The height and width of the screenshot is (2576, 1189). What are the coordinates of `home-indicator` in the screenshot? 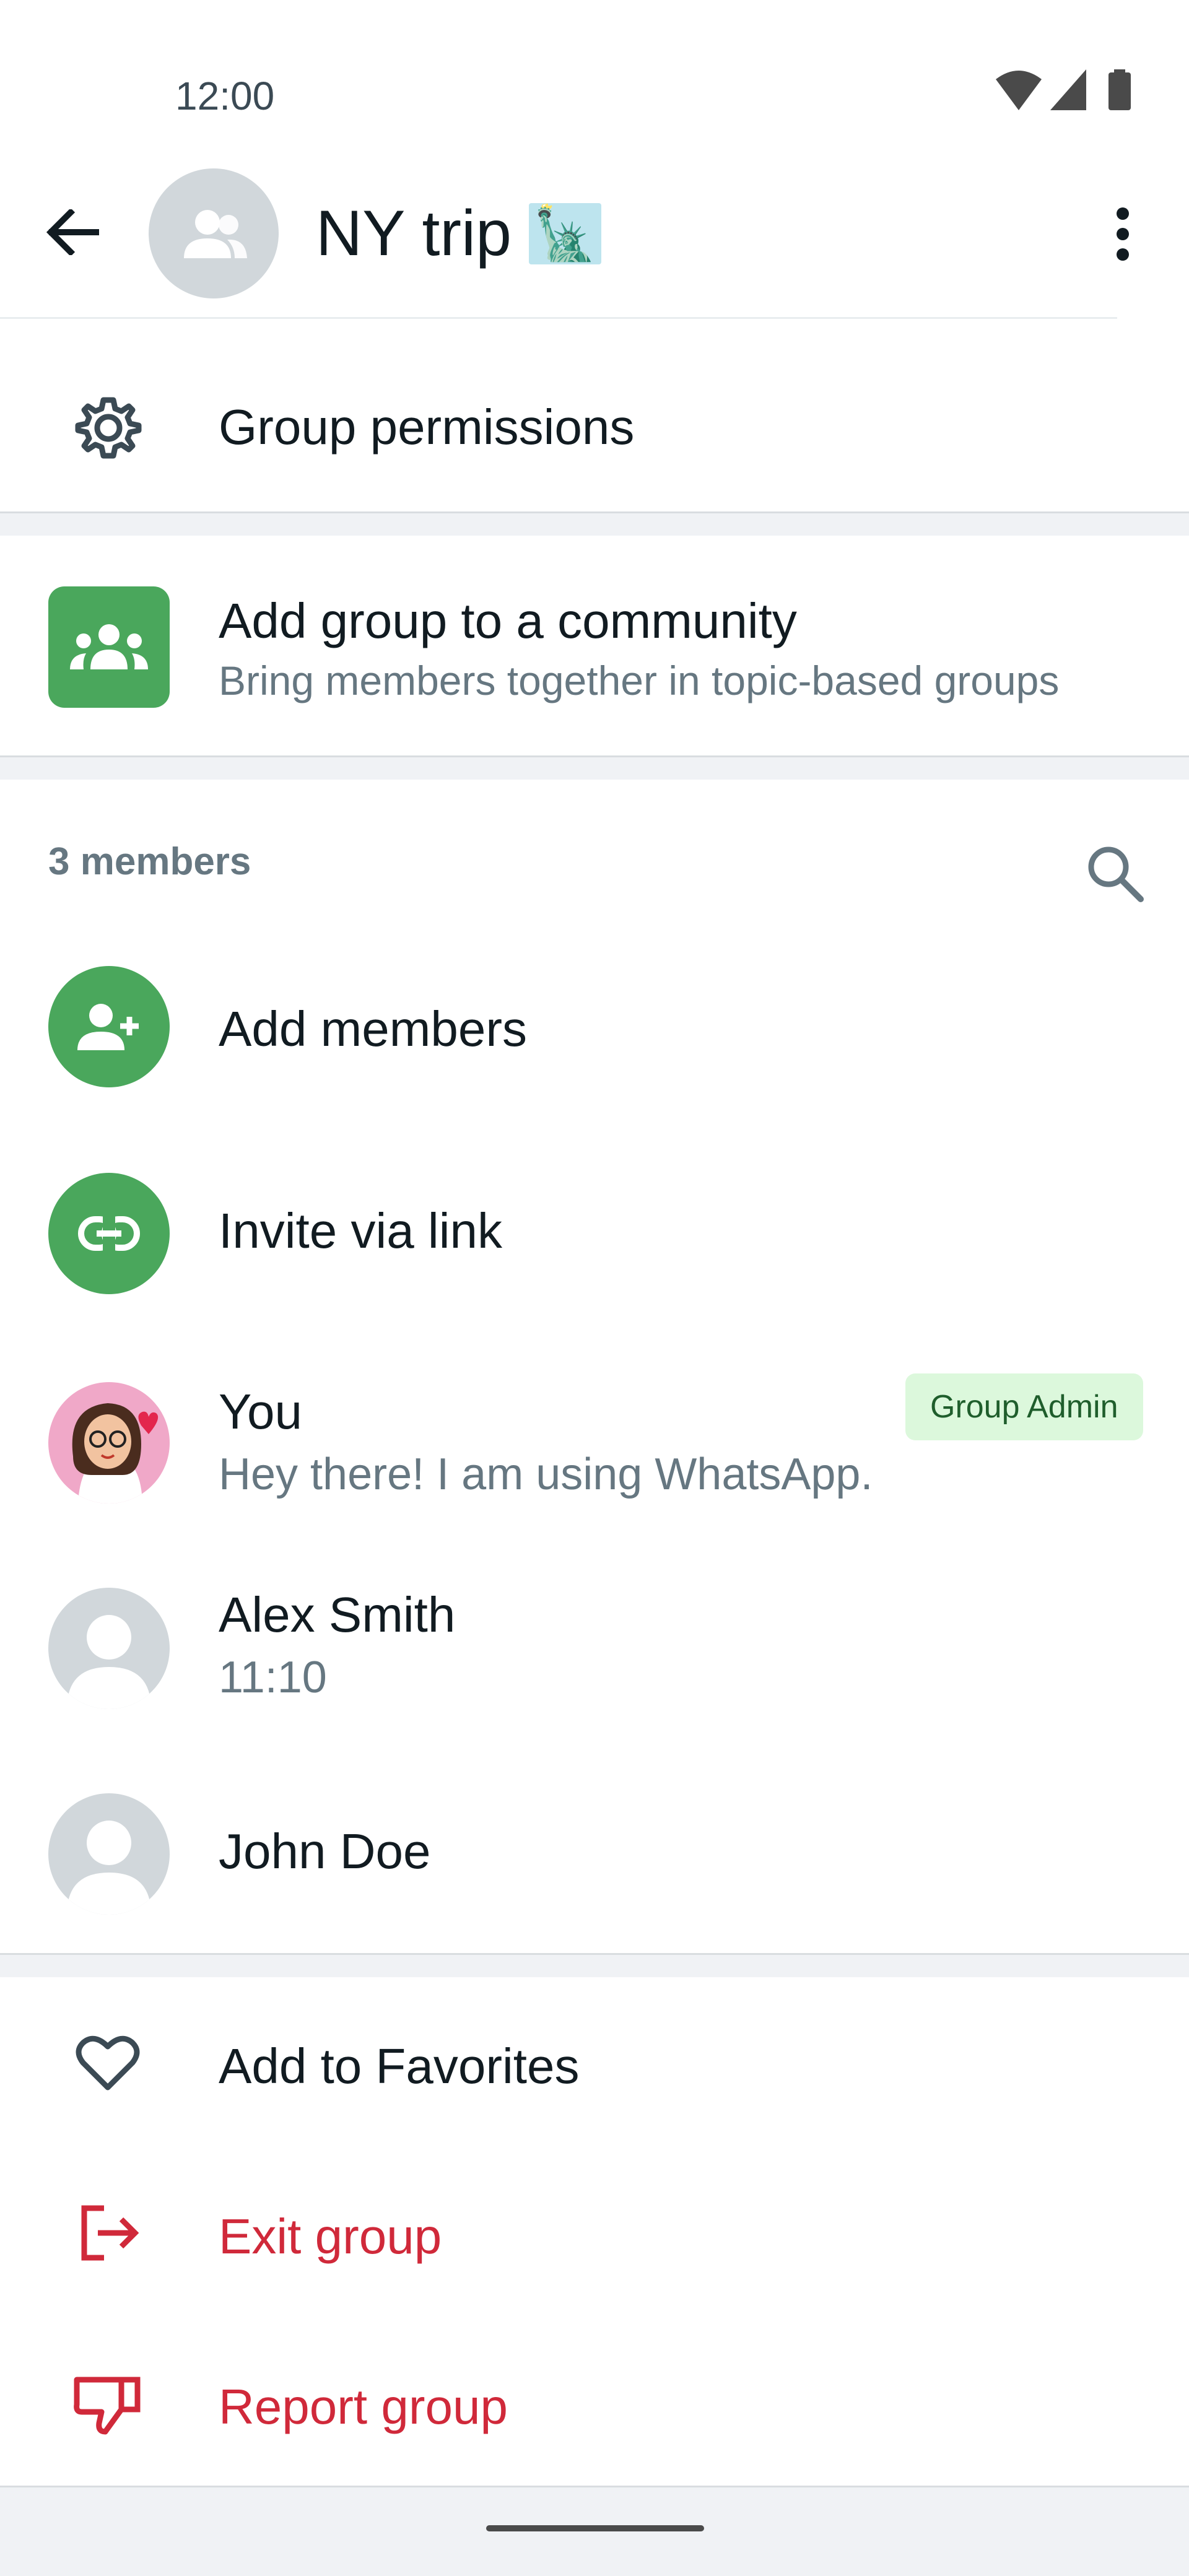 It's located at (595, 2528).